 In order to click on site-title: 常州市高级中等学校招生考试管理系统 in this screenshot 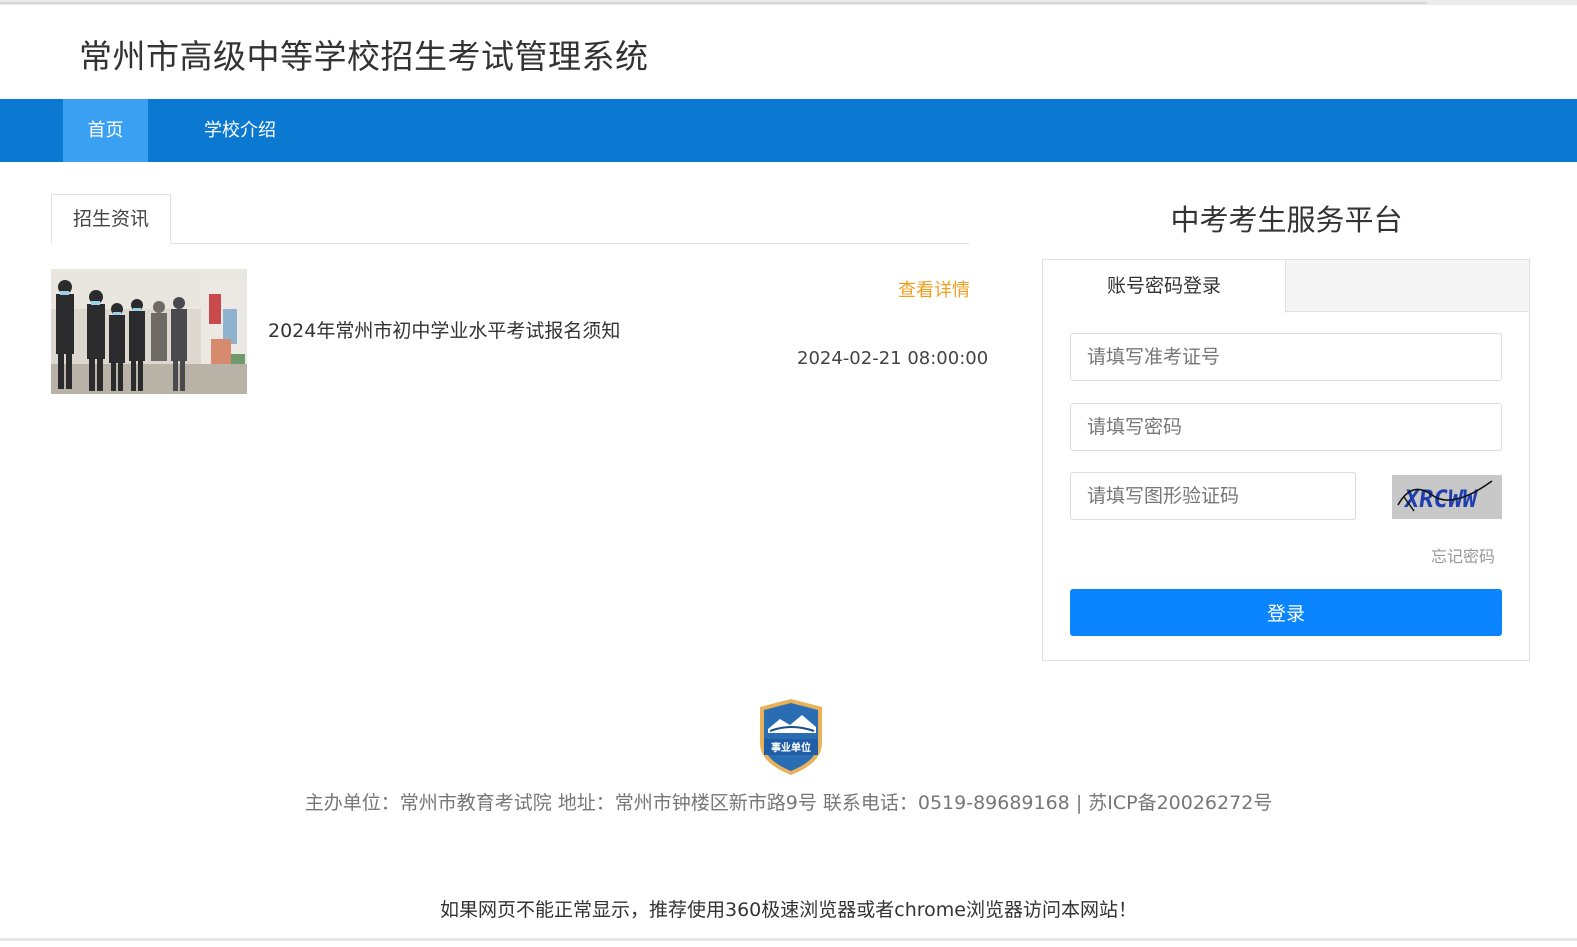, I will do `click(364, 56)`.